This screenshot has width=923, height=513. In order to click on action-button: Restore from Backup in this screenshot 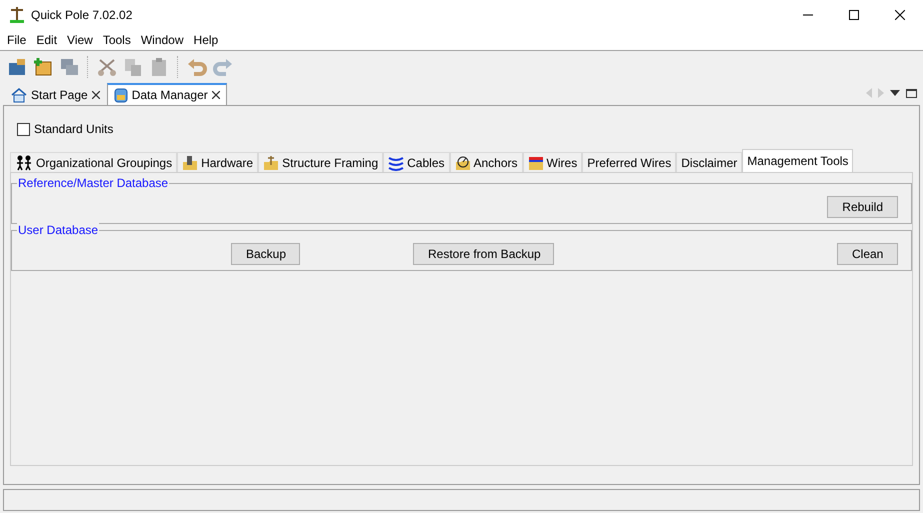, I will do `click(483, 254)`.